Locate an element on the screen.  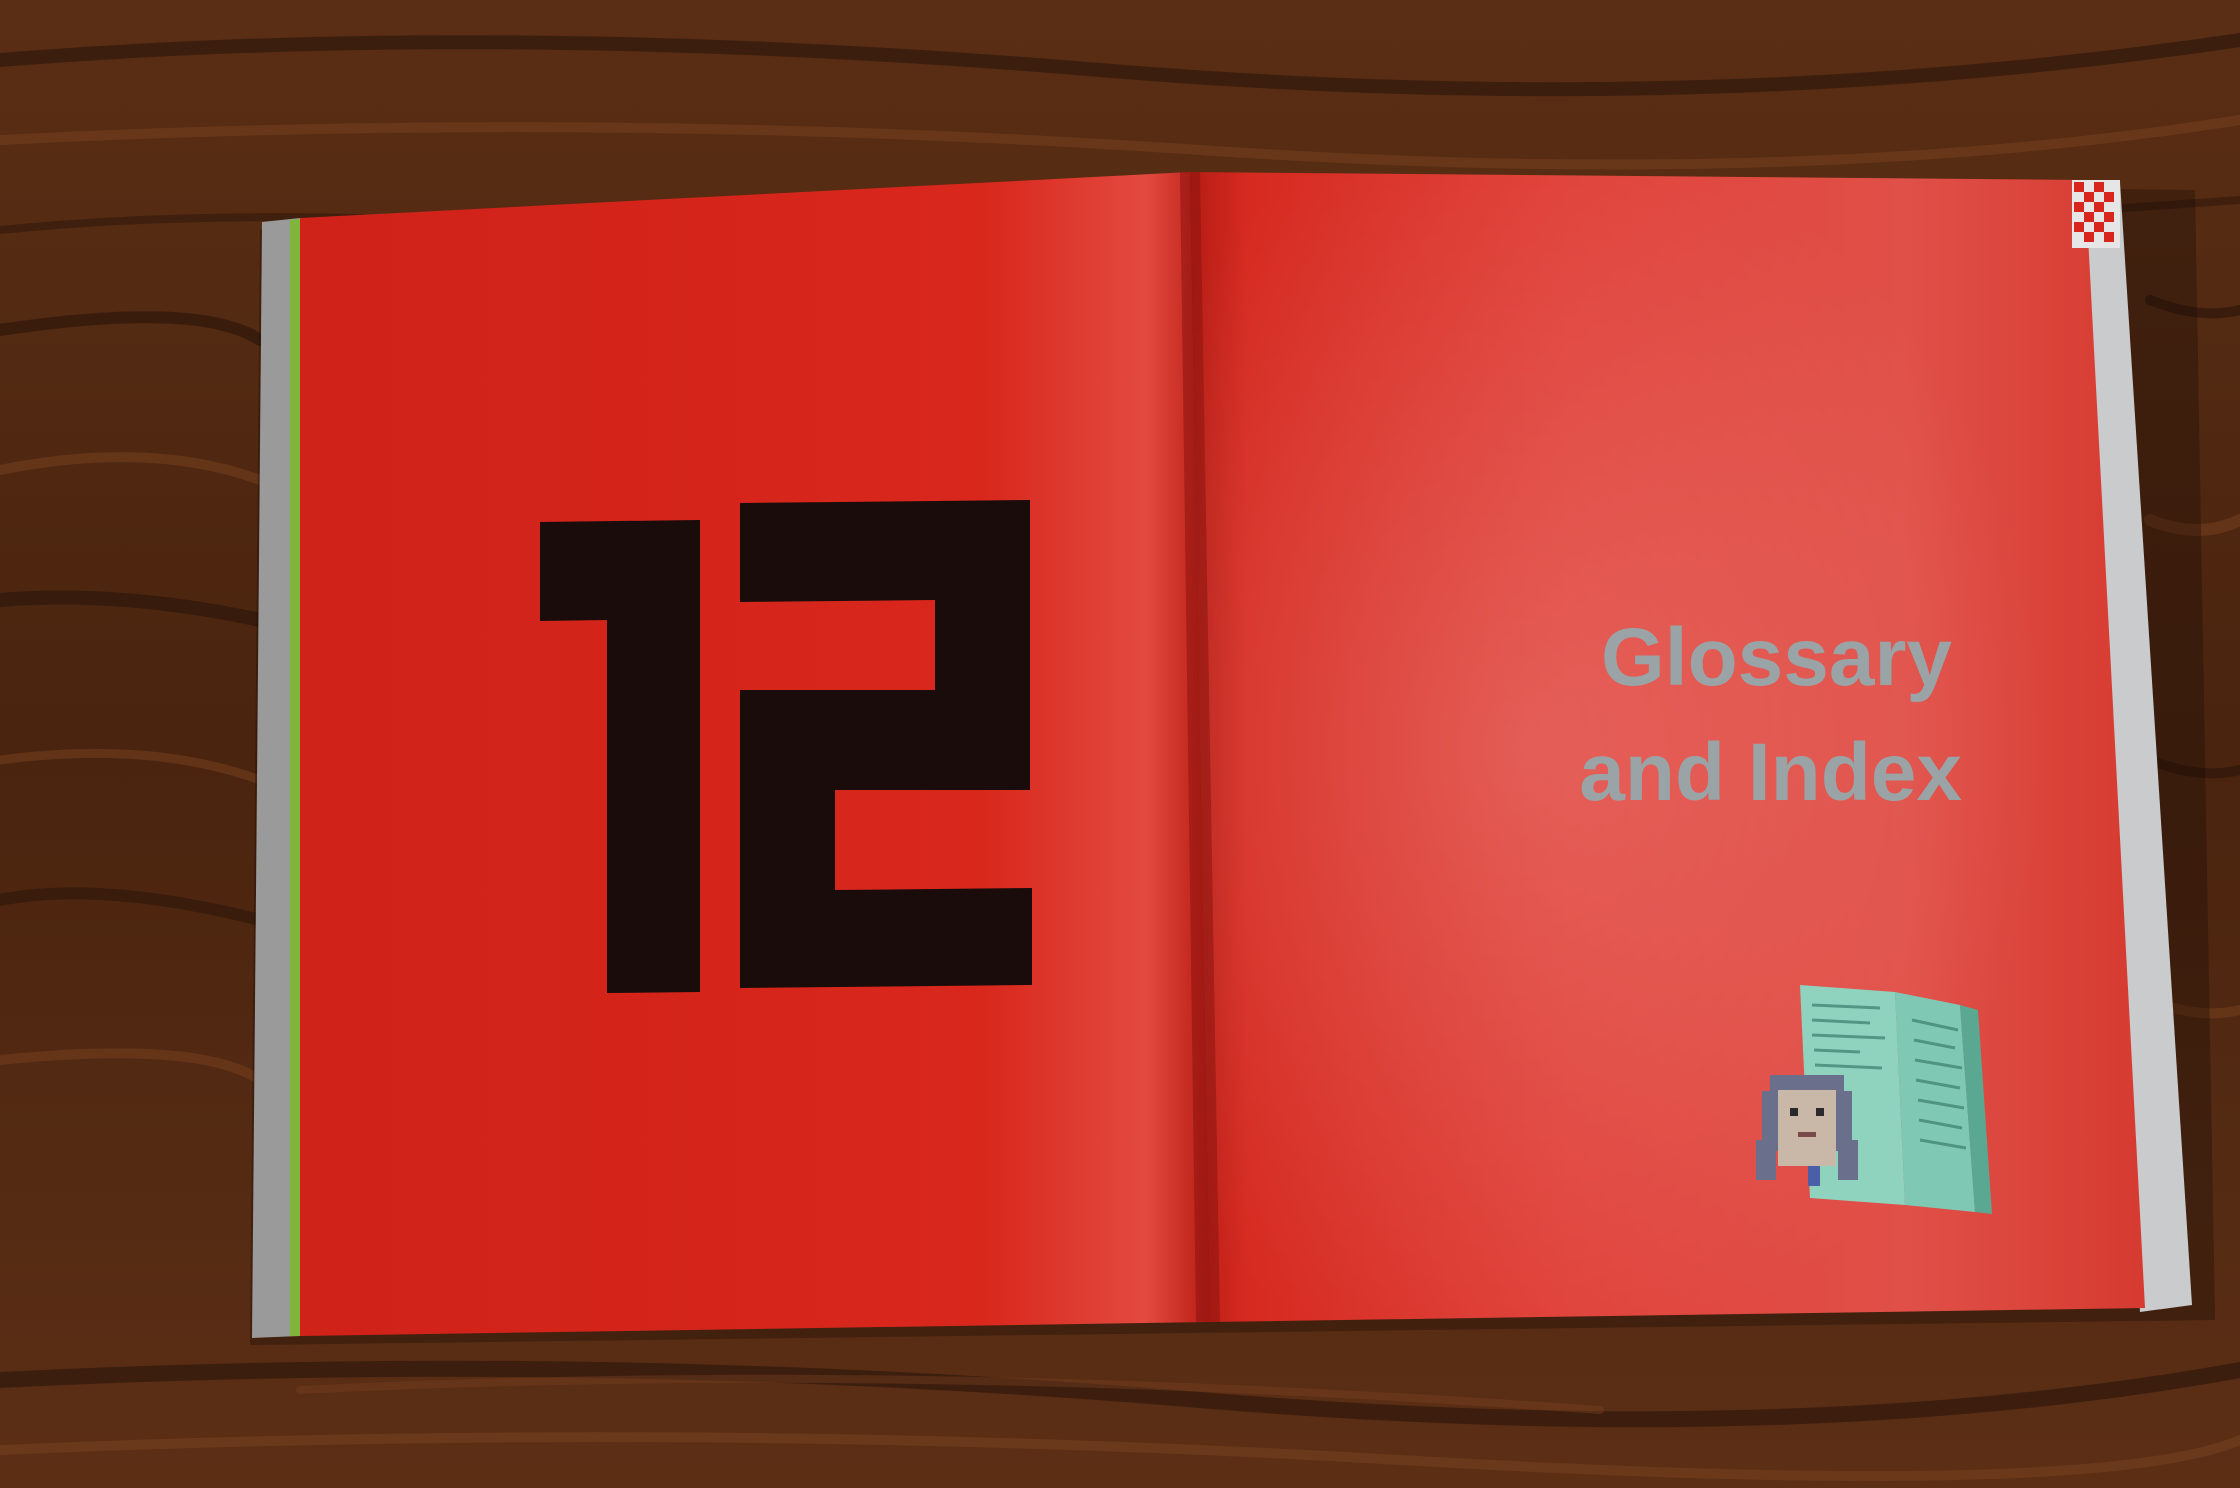
chapter-title-line-2: and Index is located at coordinates (1770, 772).